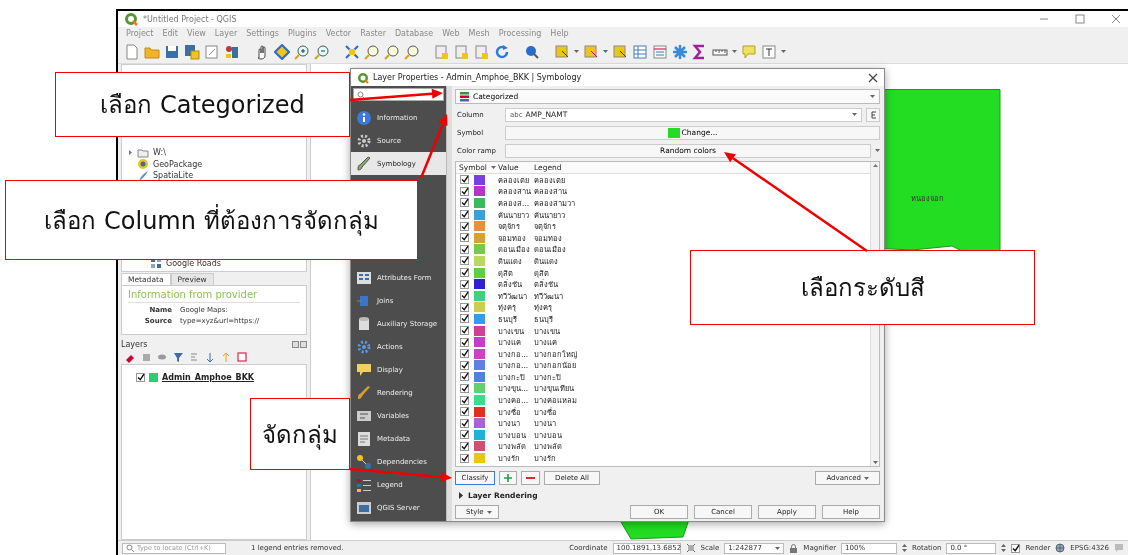  I want to click on info-icon, so click(364, 117).